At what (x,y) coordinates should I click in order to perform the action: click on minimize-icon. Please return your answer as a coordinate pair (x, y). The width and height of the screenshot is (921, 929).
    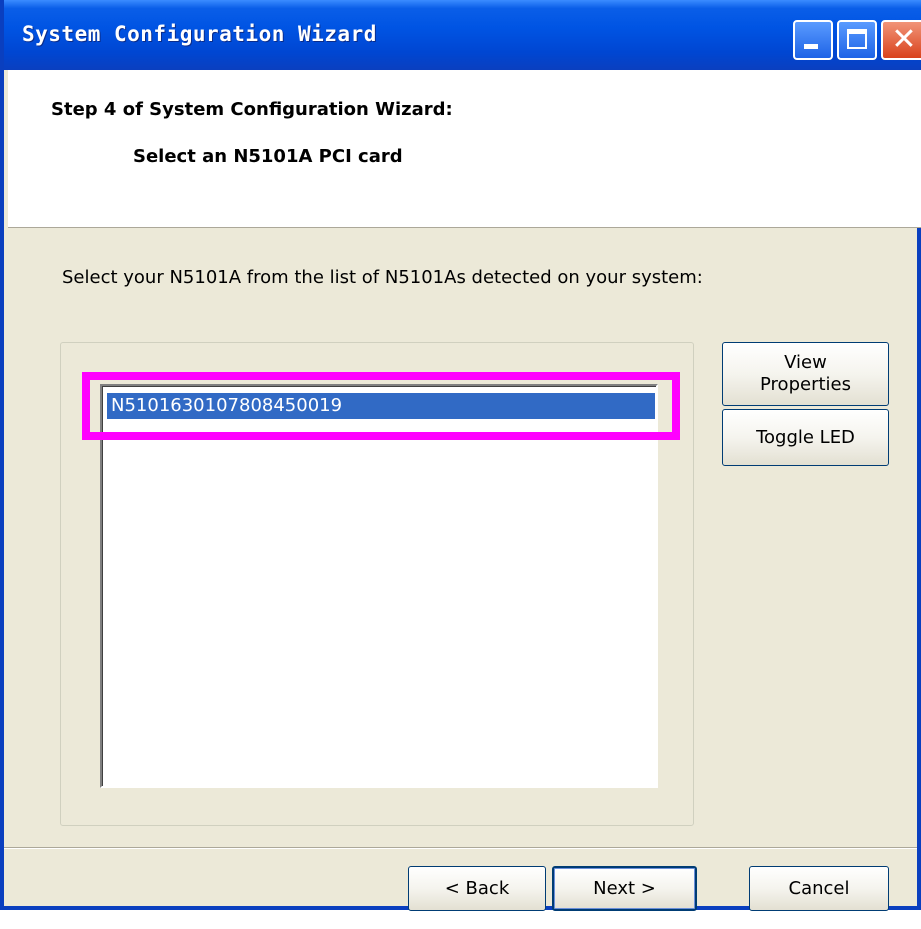
    Looking at the image, I should click on (811, 46).